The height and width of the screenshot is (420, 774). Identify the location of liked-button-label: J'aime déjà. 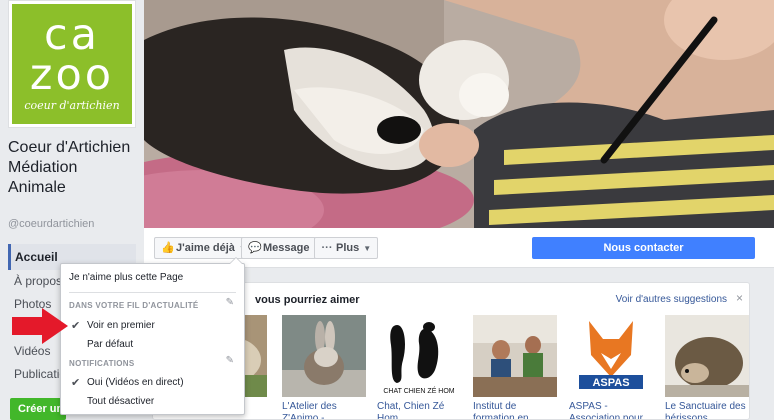
(205, 248).